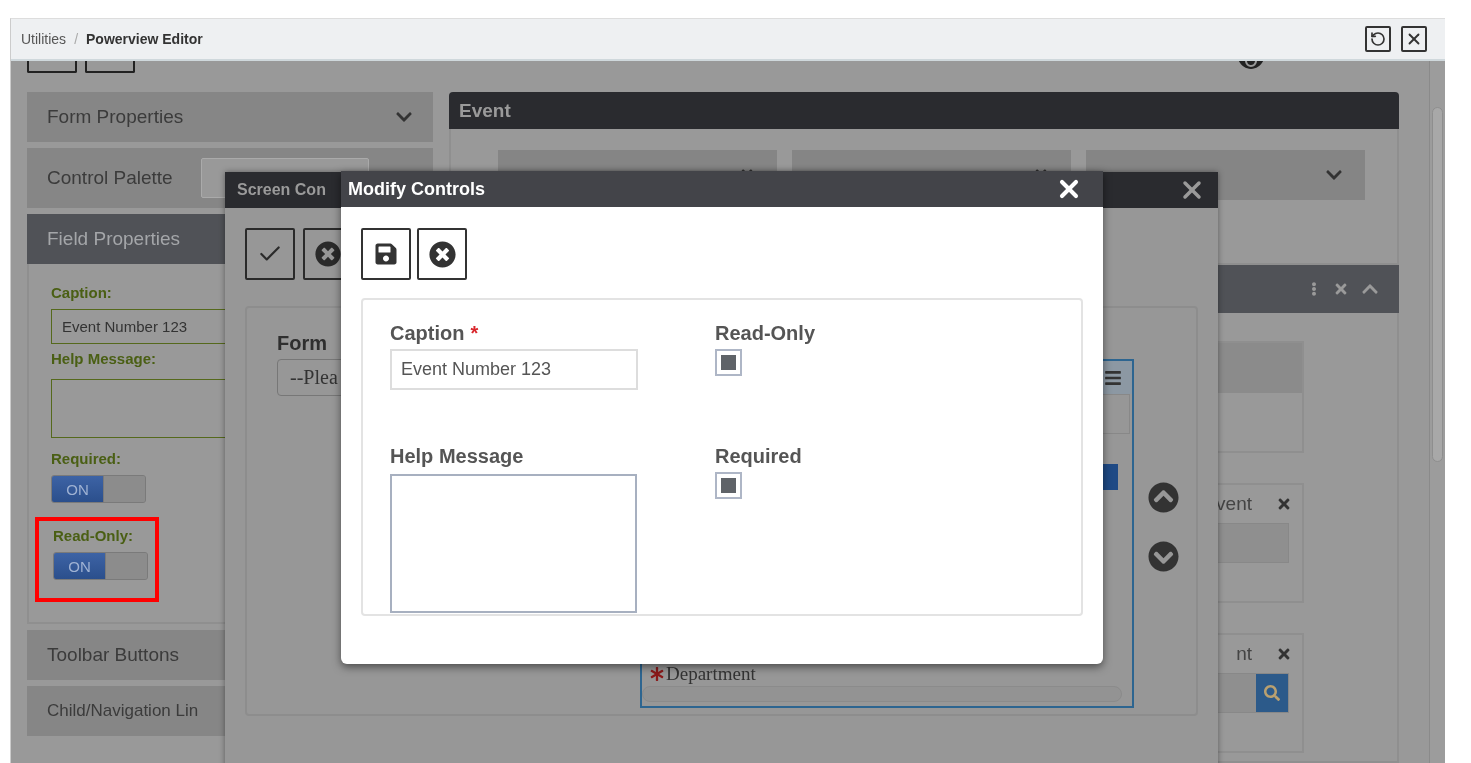  I want to click on field-label: Required:, so click(86, 458).